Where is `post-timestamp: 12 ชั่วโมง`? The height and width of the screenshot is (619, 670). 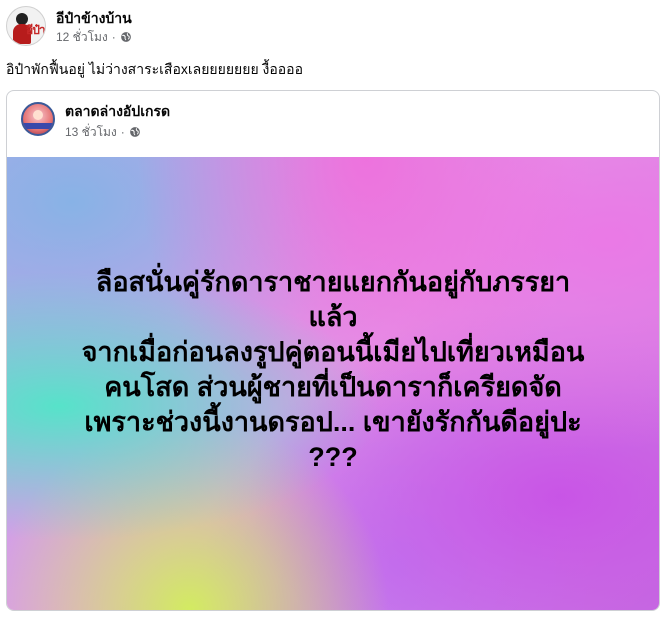 post-timestamp: 12 ชั่วโมง is located at coordinates (82, 37).